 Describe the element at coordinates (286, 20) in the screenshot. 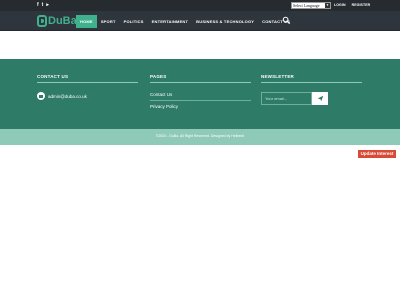

I see `search-icon` at that location.